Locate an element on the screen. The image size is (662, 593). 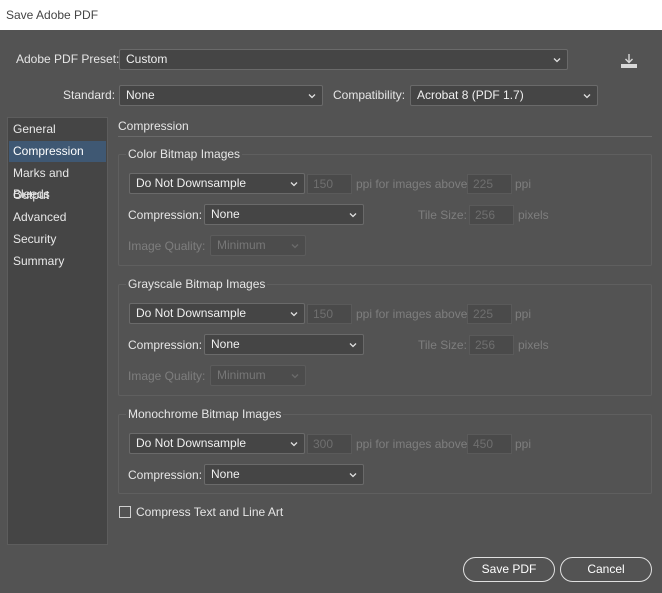
color-quality-label: Image Quality: is located at coordinates (167, 246).